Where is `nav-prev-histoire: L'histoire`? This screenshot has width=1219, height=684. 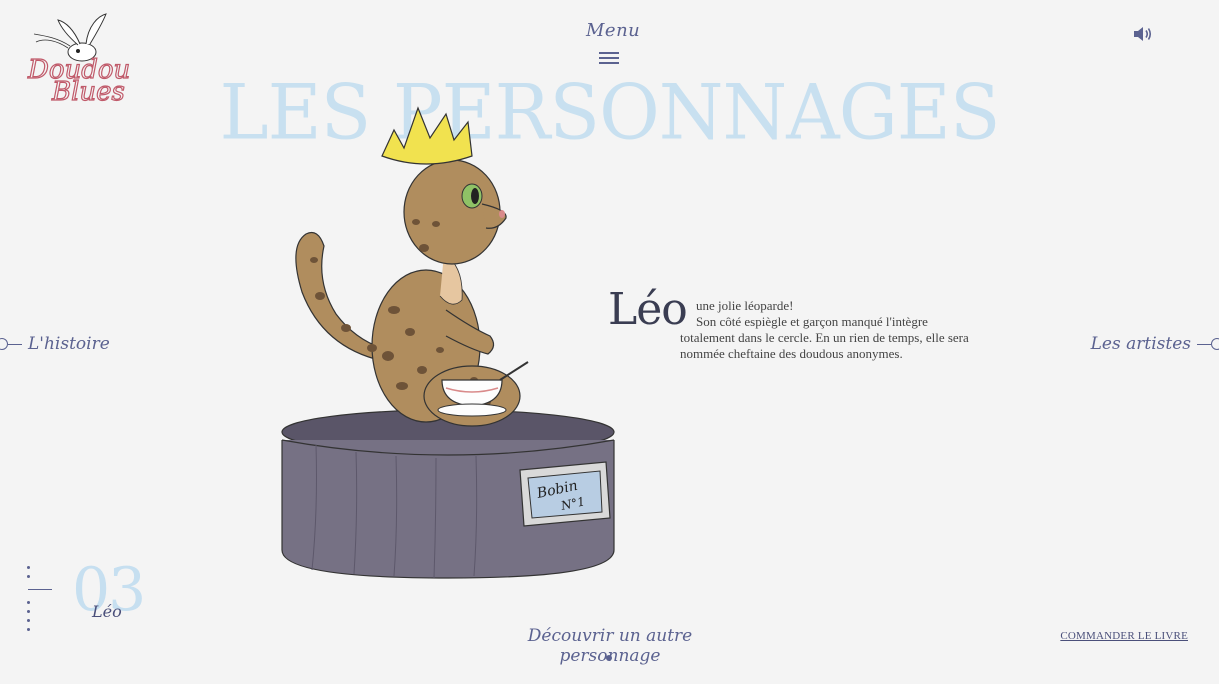
nav-prev-histoire: L'histoire is located at coordinates (55, 344).